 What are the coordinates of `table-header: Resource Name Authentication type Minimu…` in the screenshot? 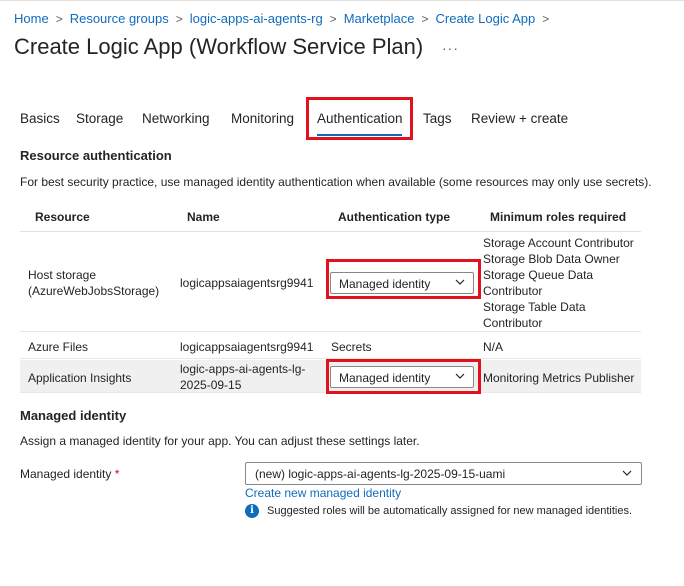 It's located at (330, 217).